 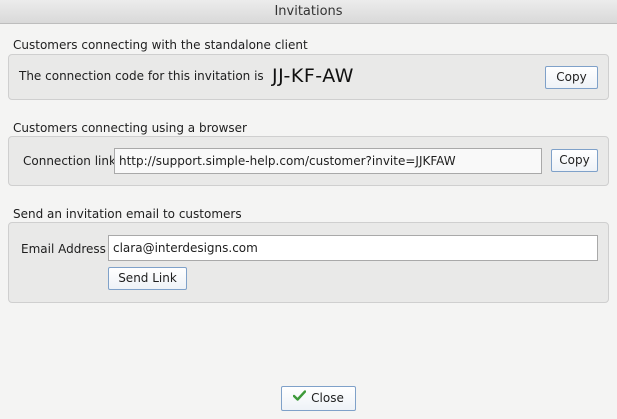 I want to click on window-title: Invitations, so click(x=308, y=11).